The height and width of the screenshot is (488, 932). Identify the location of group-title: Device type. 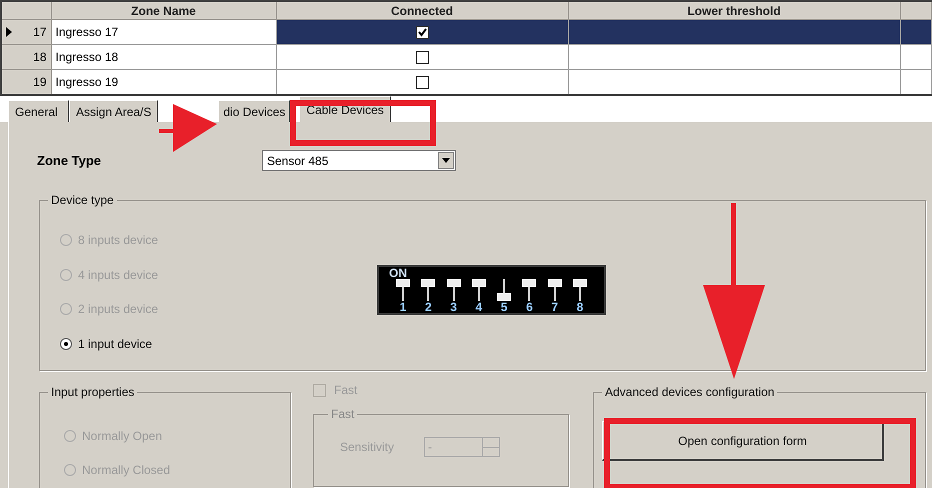
(82, 200).